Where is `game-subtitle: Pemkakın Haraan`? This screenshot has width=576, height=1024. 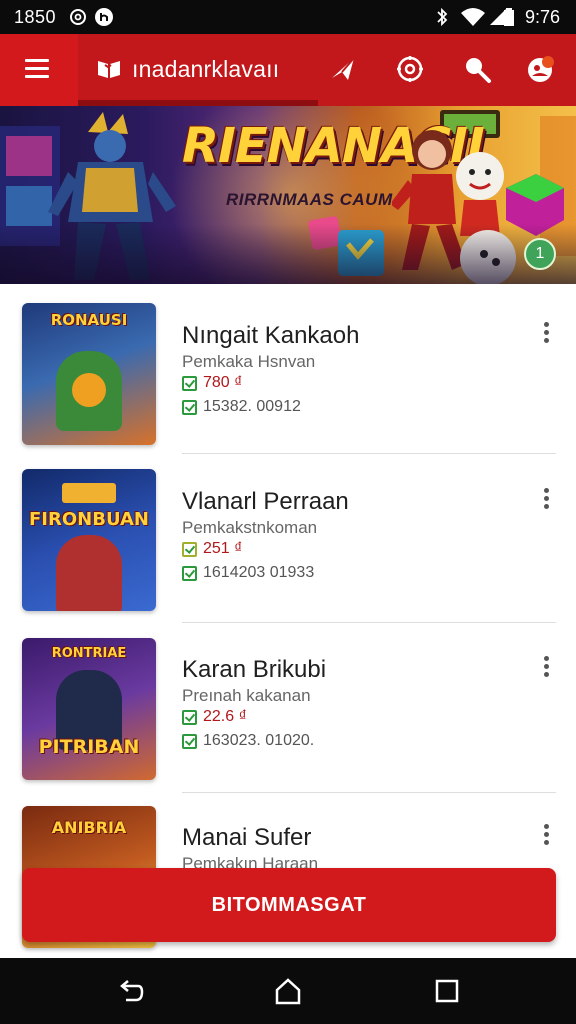 game-subtitle: Pemkakın Haraan is located at coordinates (250, 861).